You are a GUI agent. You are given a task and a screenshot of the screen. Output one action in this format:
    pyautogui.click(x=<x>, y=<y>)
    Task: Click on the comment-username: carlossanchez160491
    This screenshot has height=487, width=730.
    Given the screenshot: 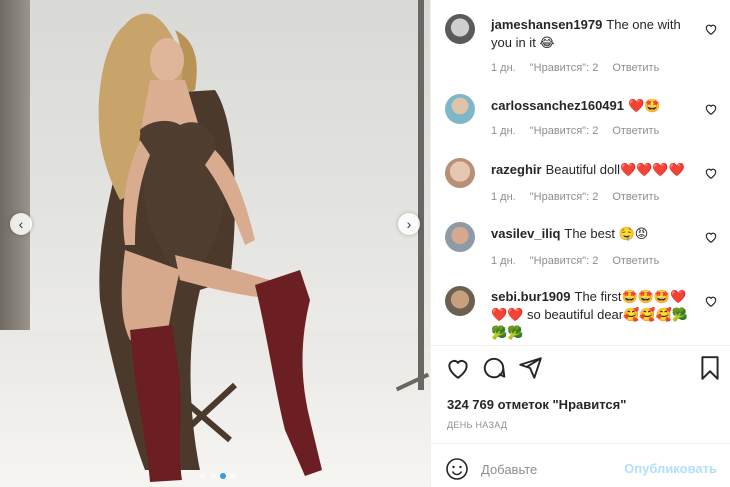 What is the action you would take?
    pyautogui.click(x=557, y=105)
    